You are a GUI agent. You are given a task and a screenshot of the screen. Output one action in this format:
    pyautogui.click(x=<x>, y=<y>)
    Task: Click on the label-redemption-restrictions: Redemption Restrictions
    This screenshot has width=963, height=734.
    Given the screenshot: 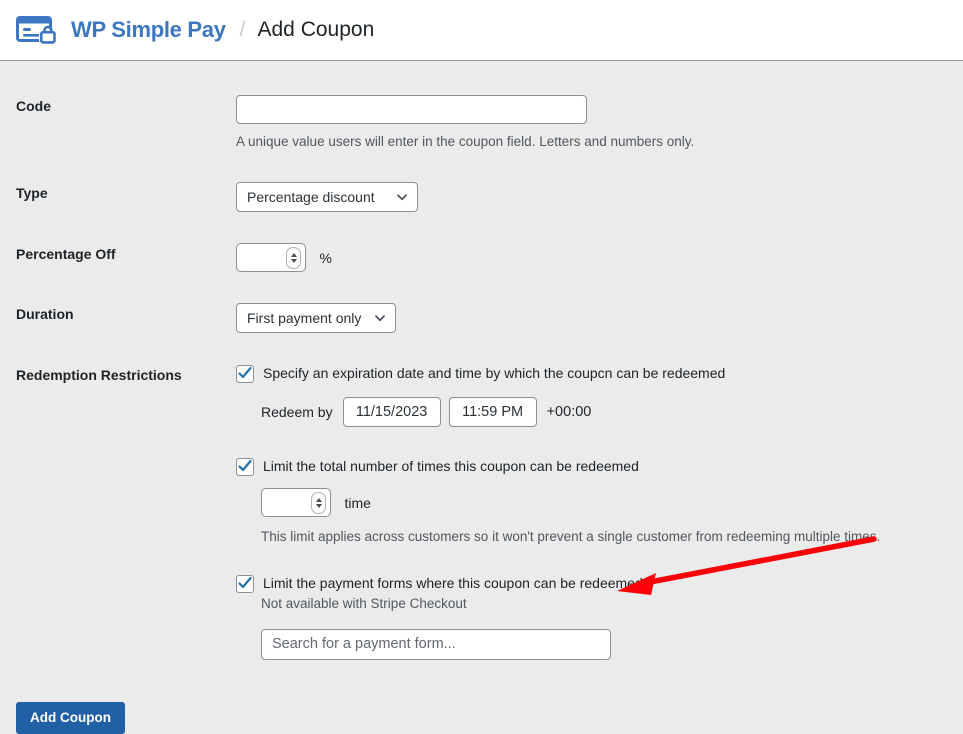 What is the action you would take?
    pyautogui.click(x=99, y=375)
    